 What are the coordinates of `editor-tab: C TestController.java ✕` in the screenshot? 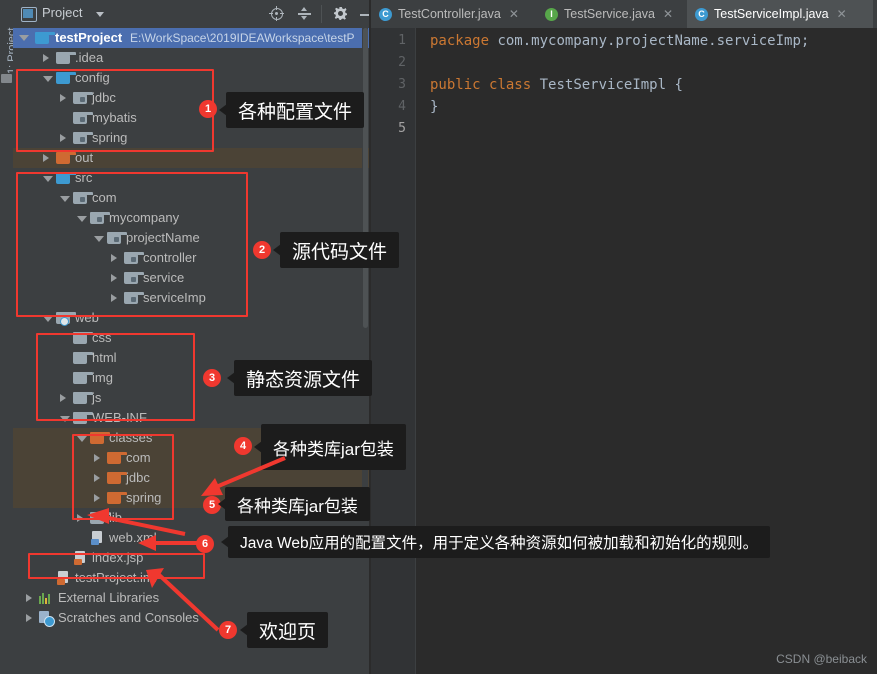 It's located at (461, 14).